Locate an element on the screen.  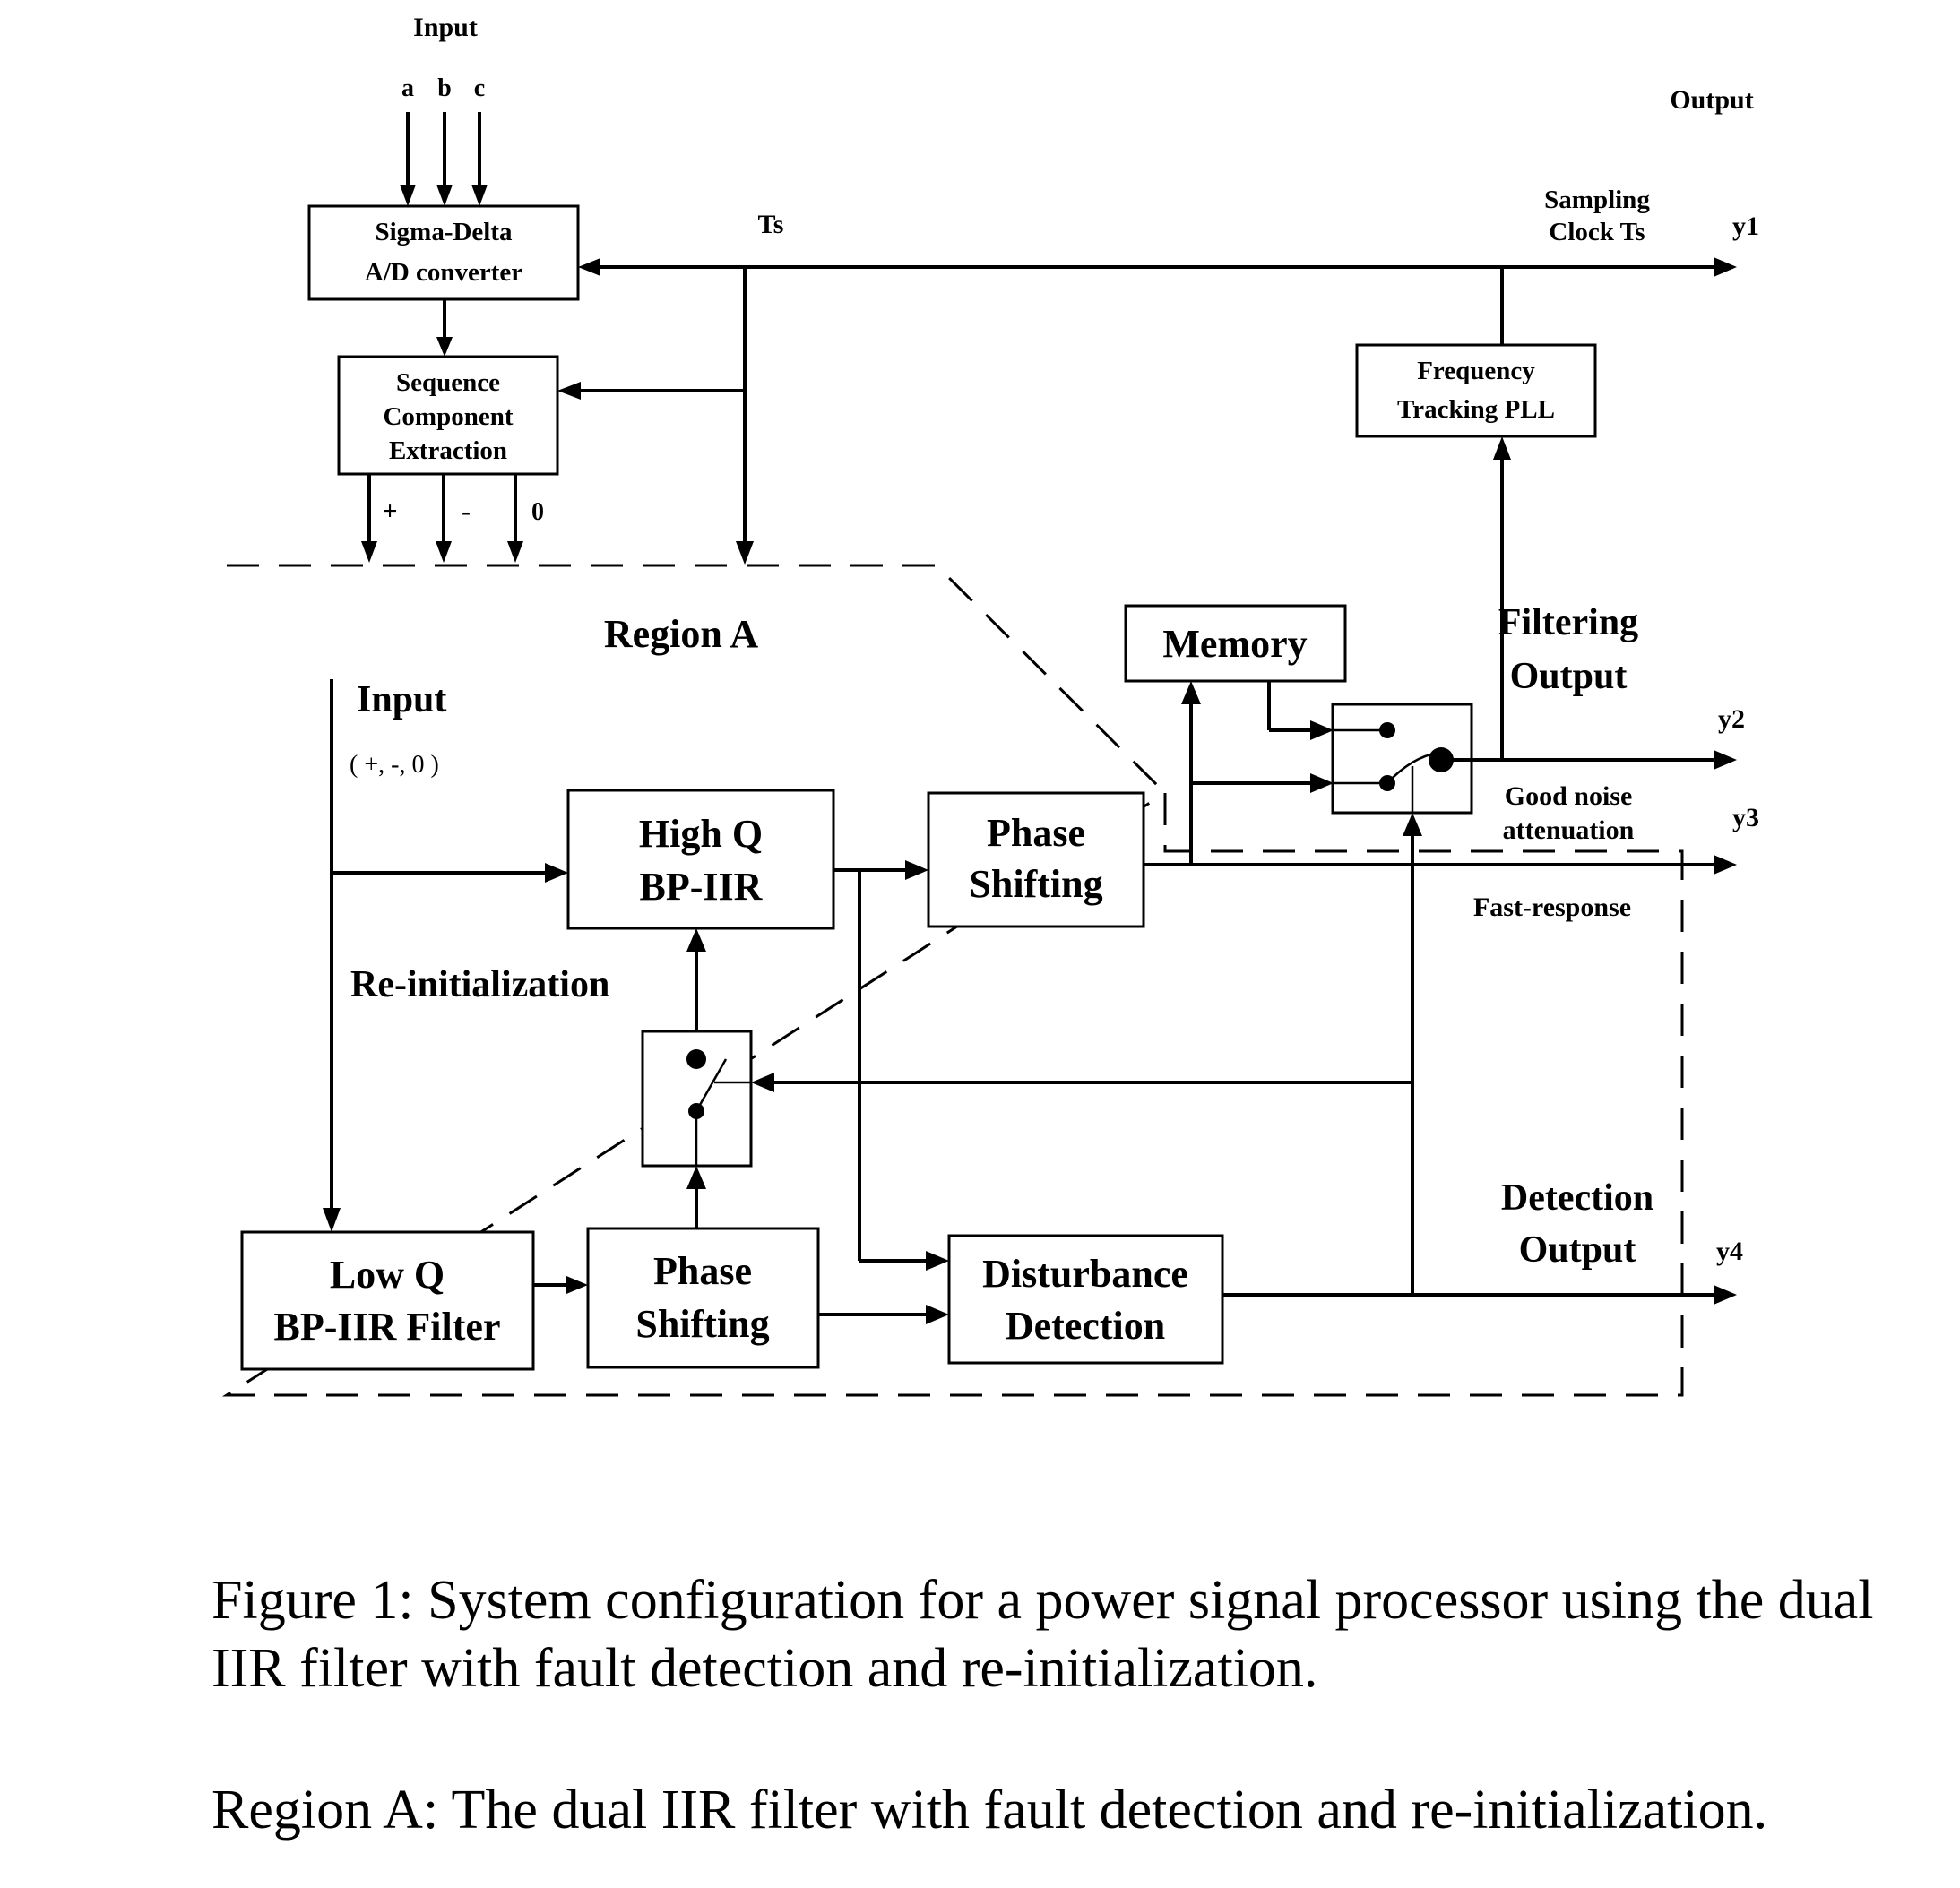
y4-label: y4 is located at coordinates (1729, 1251).